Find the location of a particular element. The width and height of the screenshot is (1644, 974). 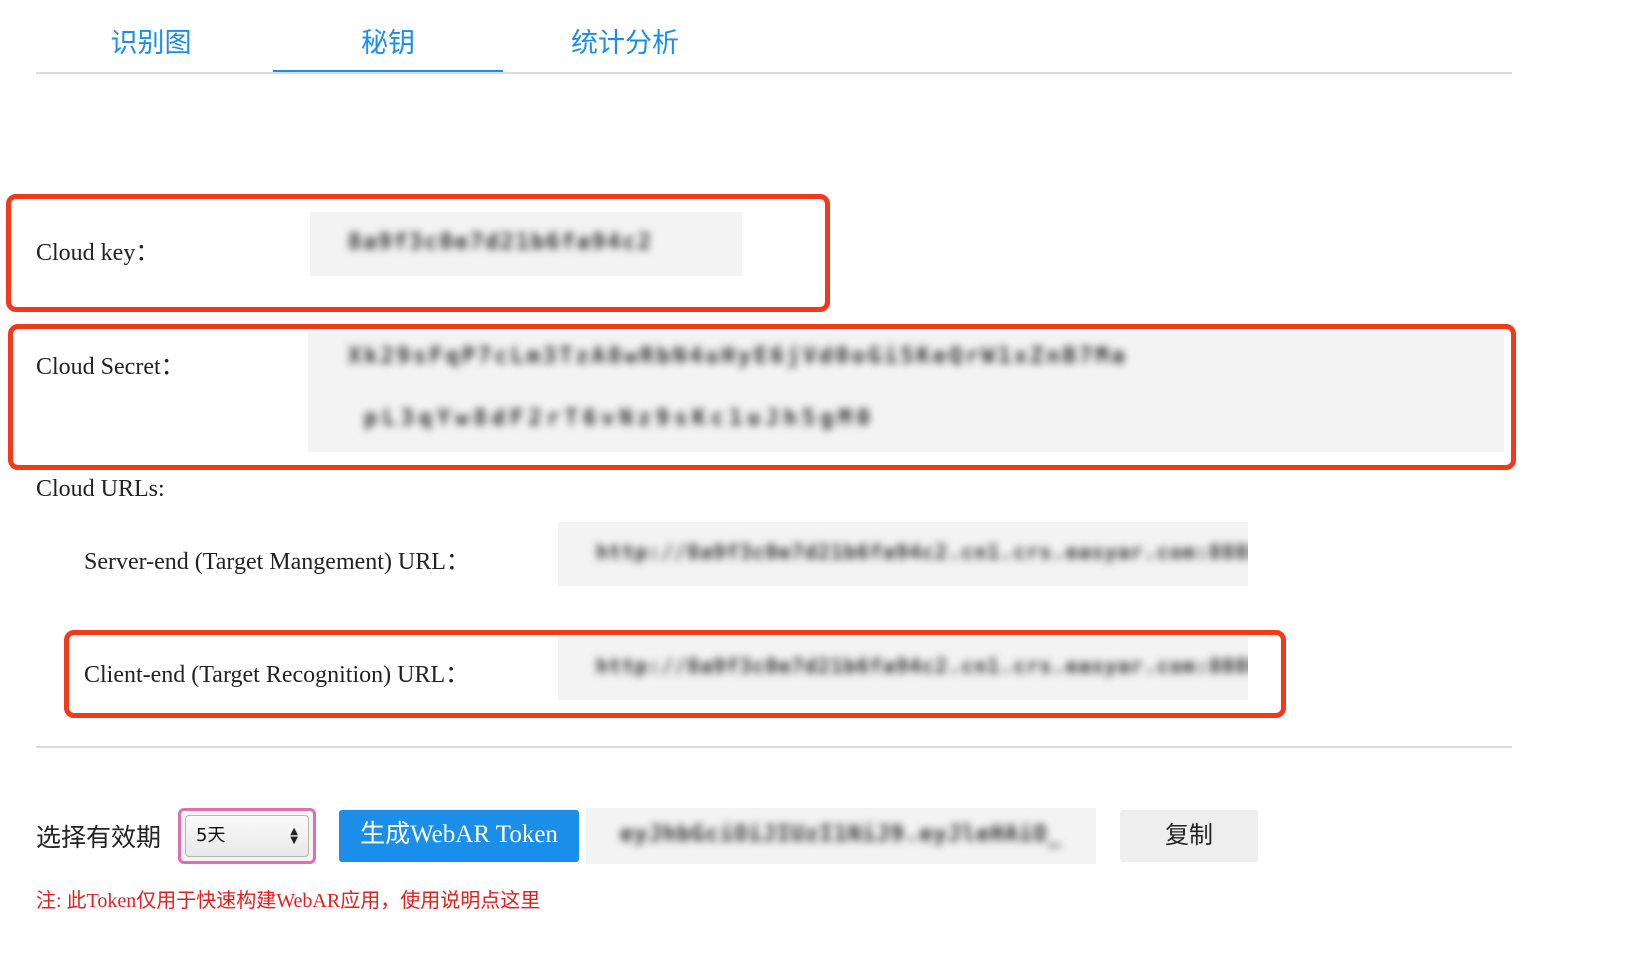

token-usage-note: 注: 此Token仅用于快速构建WebAR应用，使用说明点这里 is located at coordinates (288, 898).